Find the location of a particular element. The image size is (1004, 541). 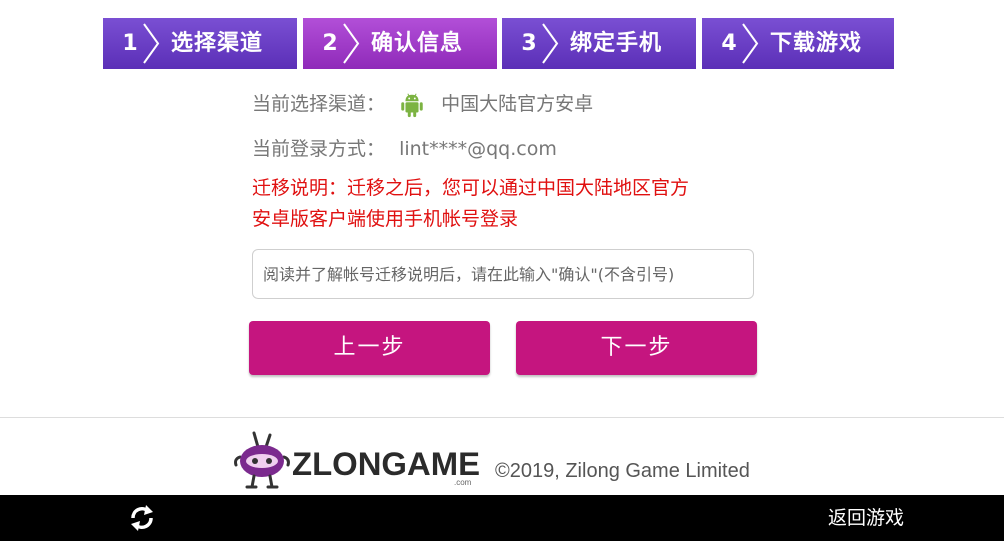

step-label: 确认信息 is located at coordinates (417, 43).